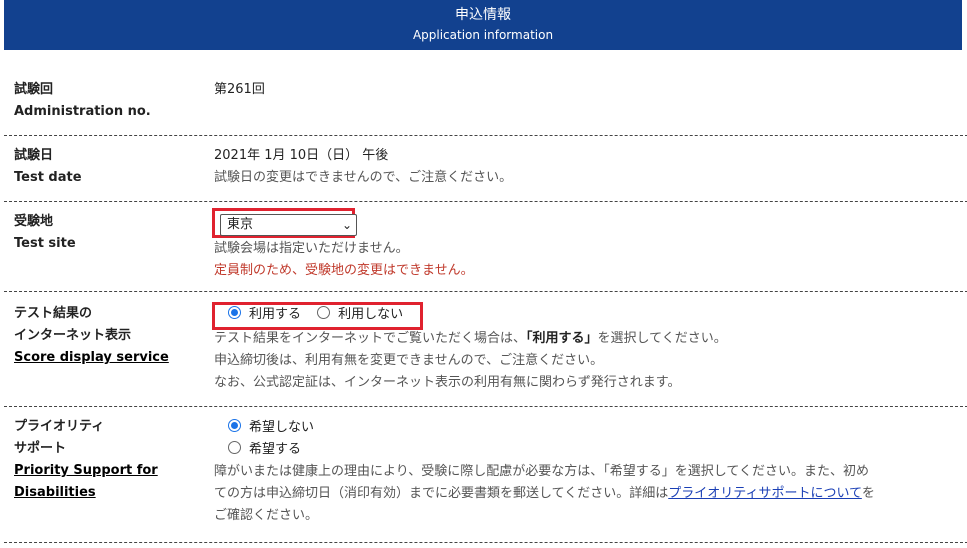 Image resolution: width=967 pixels, height=548 pixels. What do you see at coordinates (282, 427) in the screenshot?
I see `priority-support-option-no-label: 希望しない` at bounding box center [282, 427].